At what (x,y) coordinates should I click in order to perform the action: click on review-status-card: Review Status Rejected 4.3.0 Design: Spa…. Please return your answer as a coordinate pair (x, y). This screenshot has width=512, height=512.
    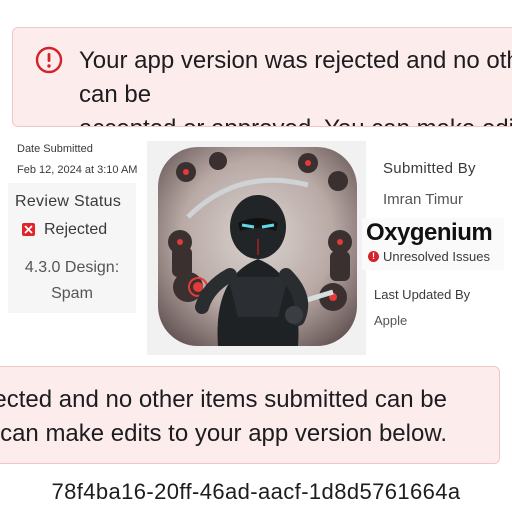
    Looking at the image, I should click on (72, 248).